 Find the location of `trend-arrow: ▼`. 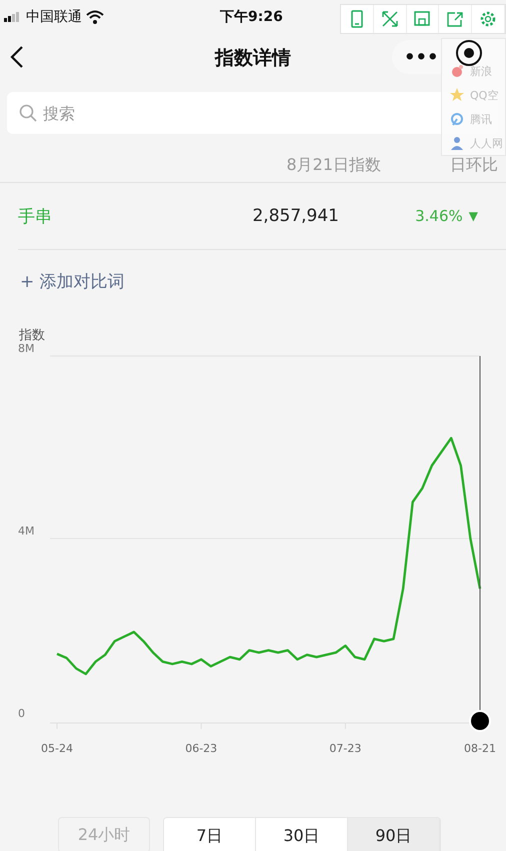

trend-arrow: ▼ is located at coordinates (473, 216).